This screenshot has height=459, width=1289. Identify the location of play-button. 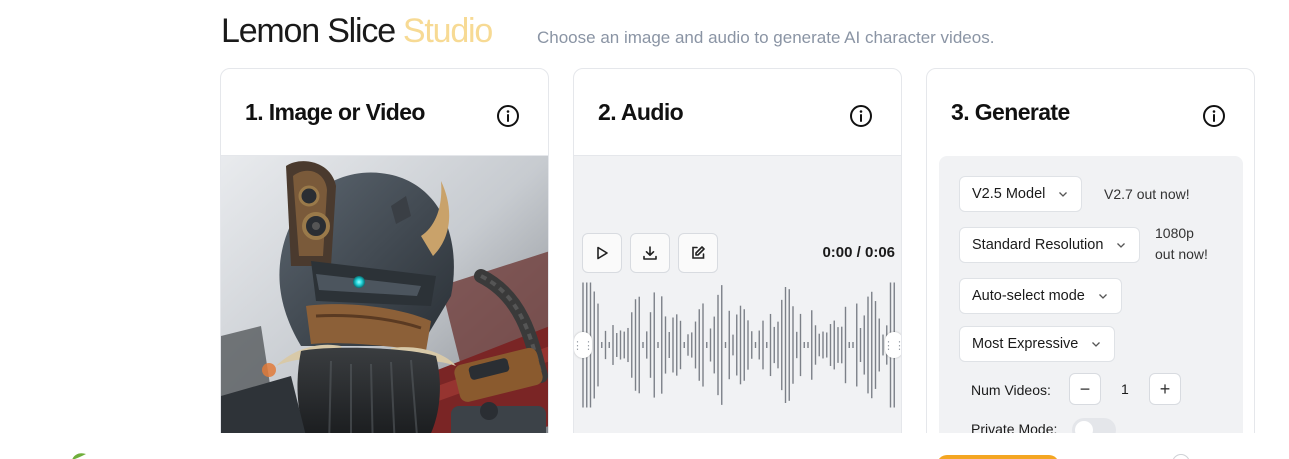
(602, 253).